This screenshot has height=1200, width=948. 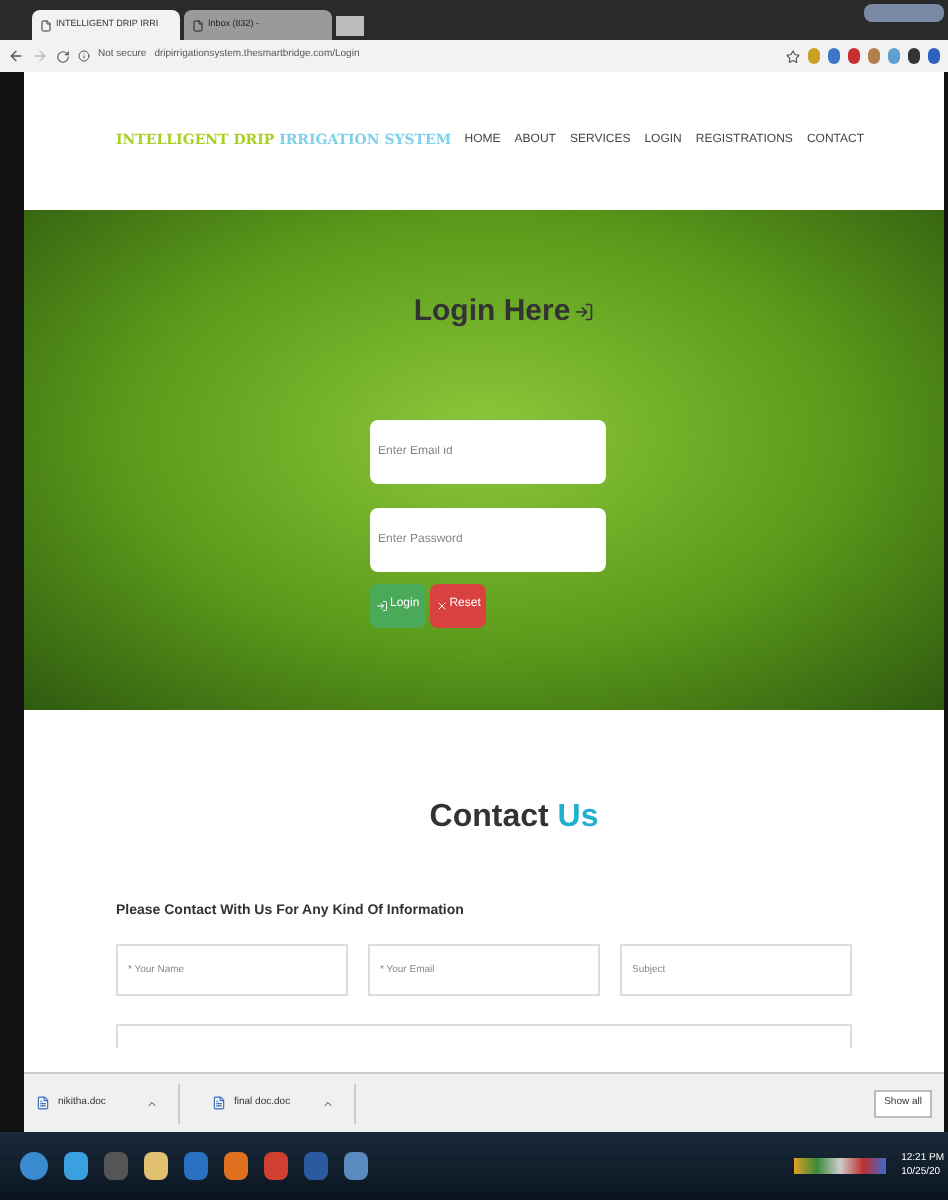 What do you see at coordinates (578, 817) in the screenshot?
I see `contact-title-accent: Us` at bounding box center [578, 817].